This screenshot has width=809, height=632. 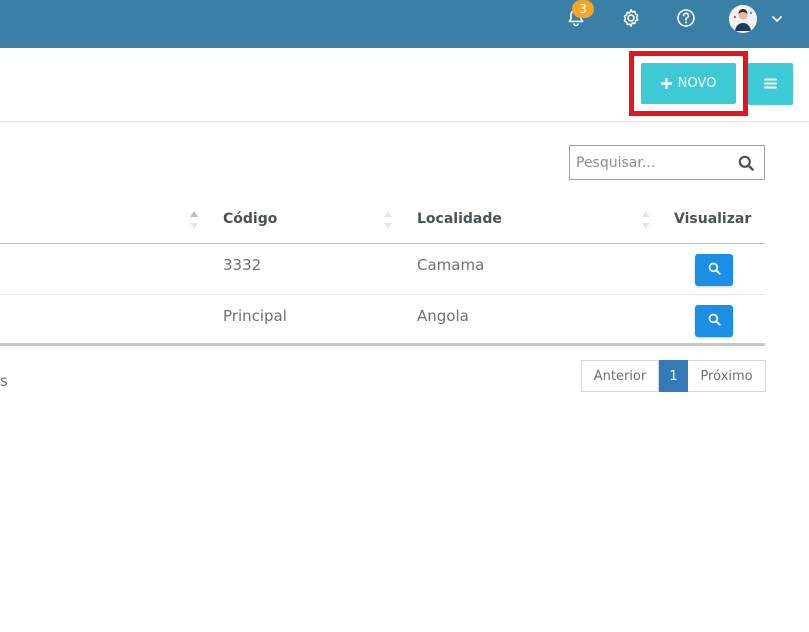 I want to click on menu-button, so click(x=770, y=84).